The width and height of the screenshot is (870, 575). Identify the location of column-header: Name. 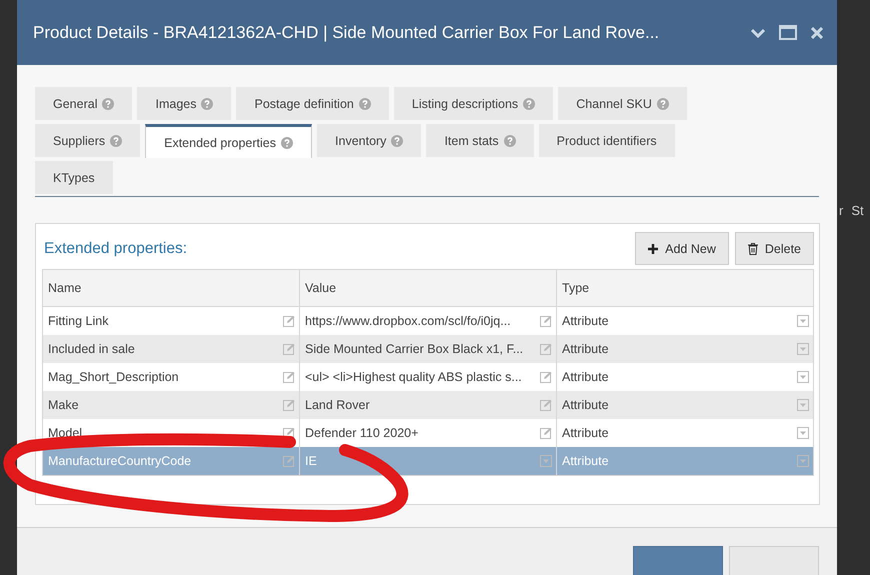
(171, 288).